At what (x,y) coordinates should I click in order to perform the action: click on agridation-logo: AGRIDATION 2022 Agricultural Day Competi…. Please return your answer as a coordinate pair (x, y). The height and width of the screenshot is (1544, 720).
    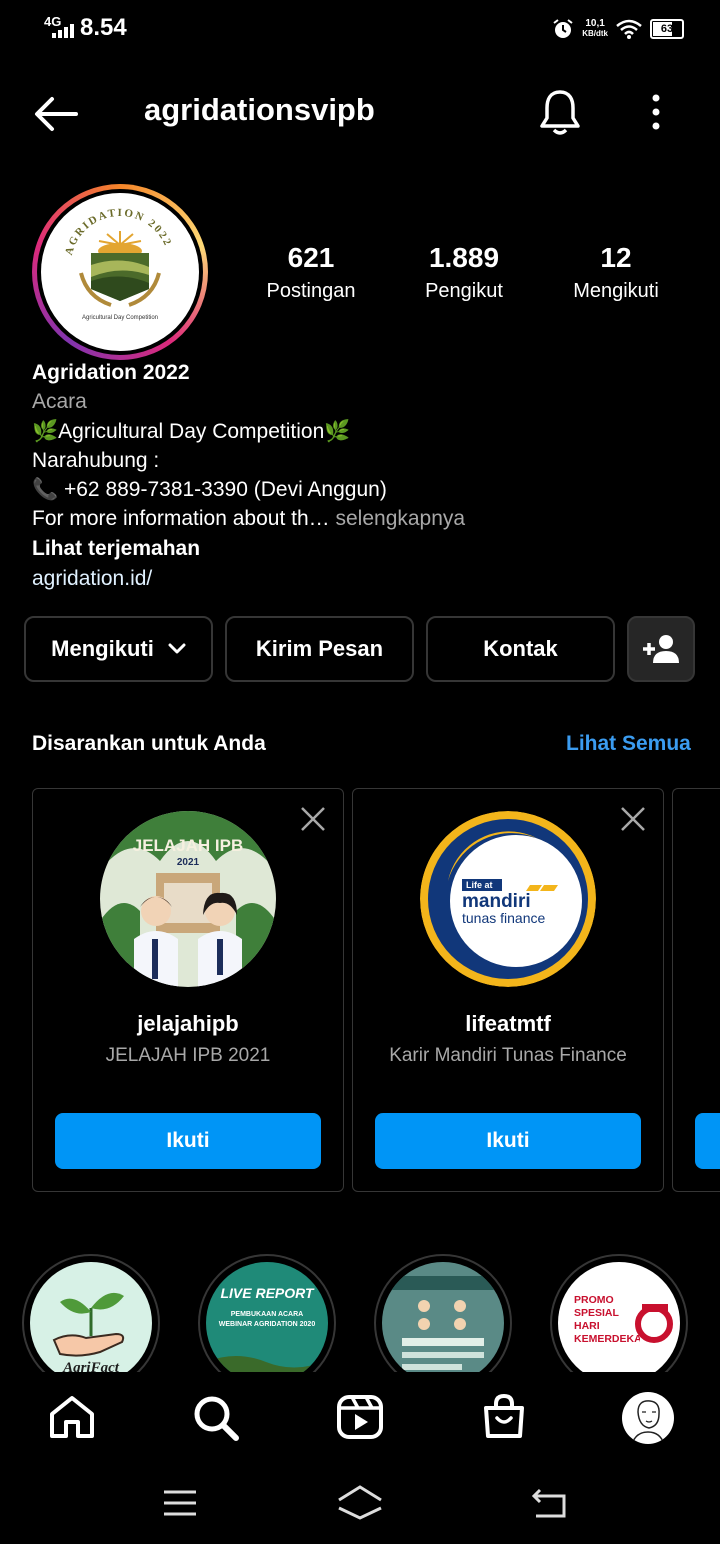
    Looking at the image, I should click on (117, 264).